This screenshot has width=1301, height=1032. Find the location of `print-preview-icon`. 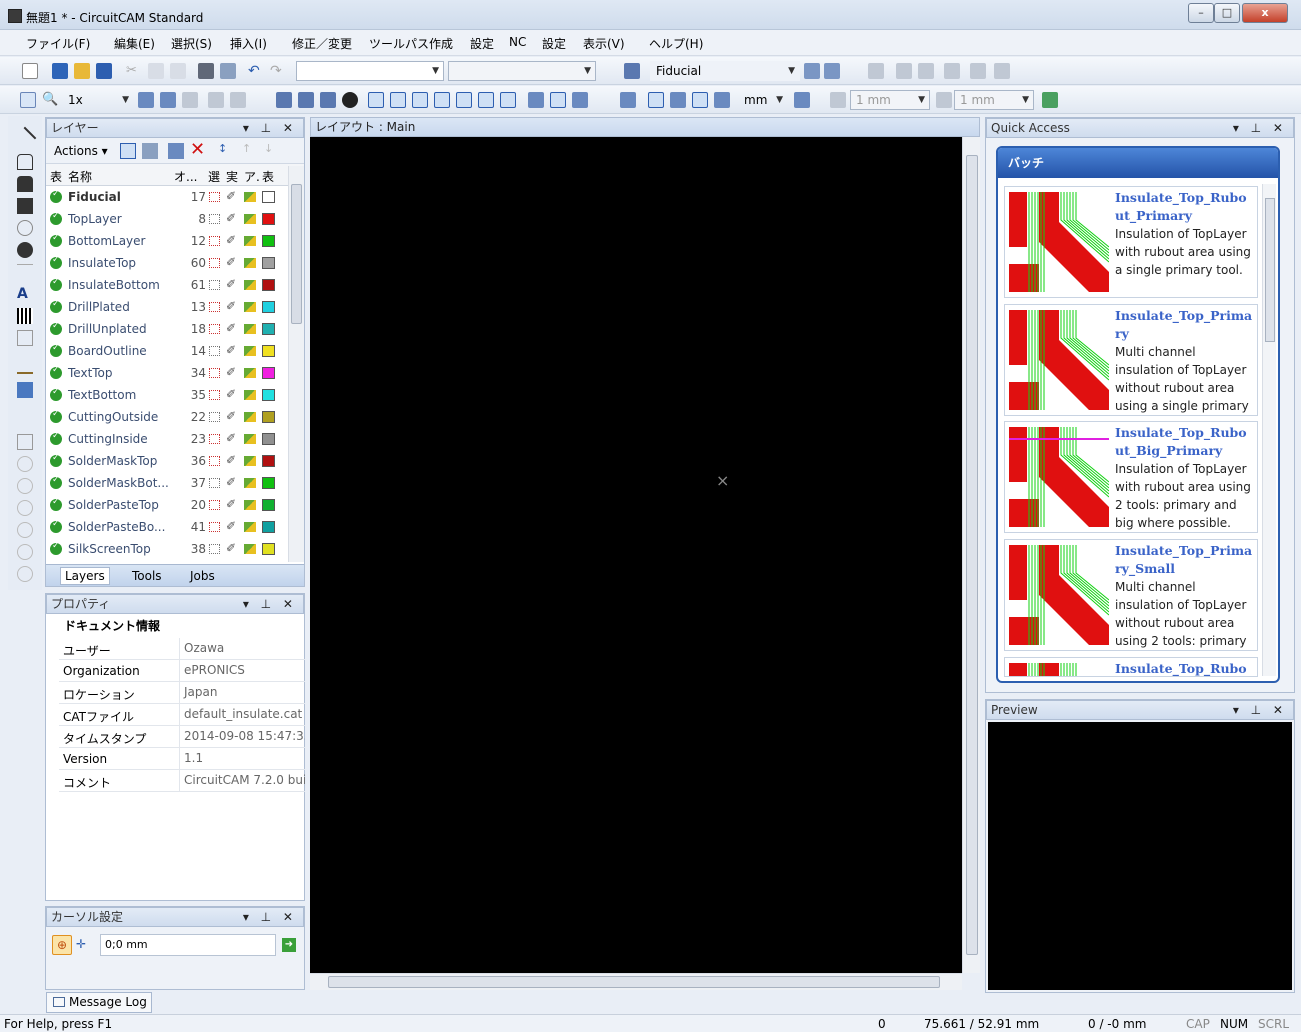

print-preview-icon is located at coordinates (228, 71).